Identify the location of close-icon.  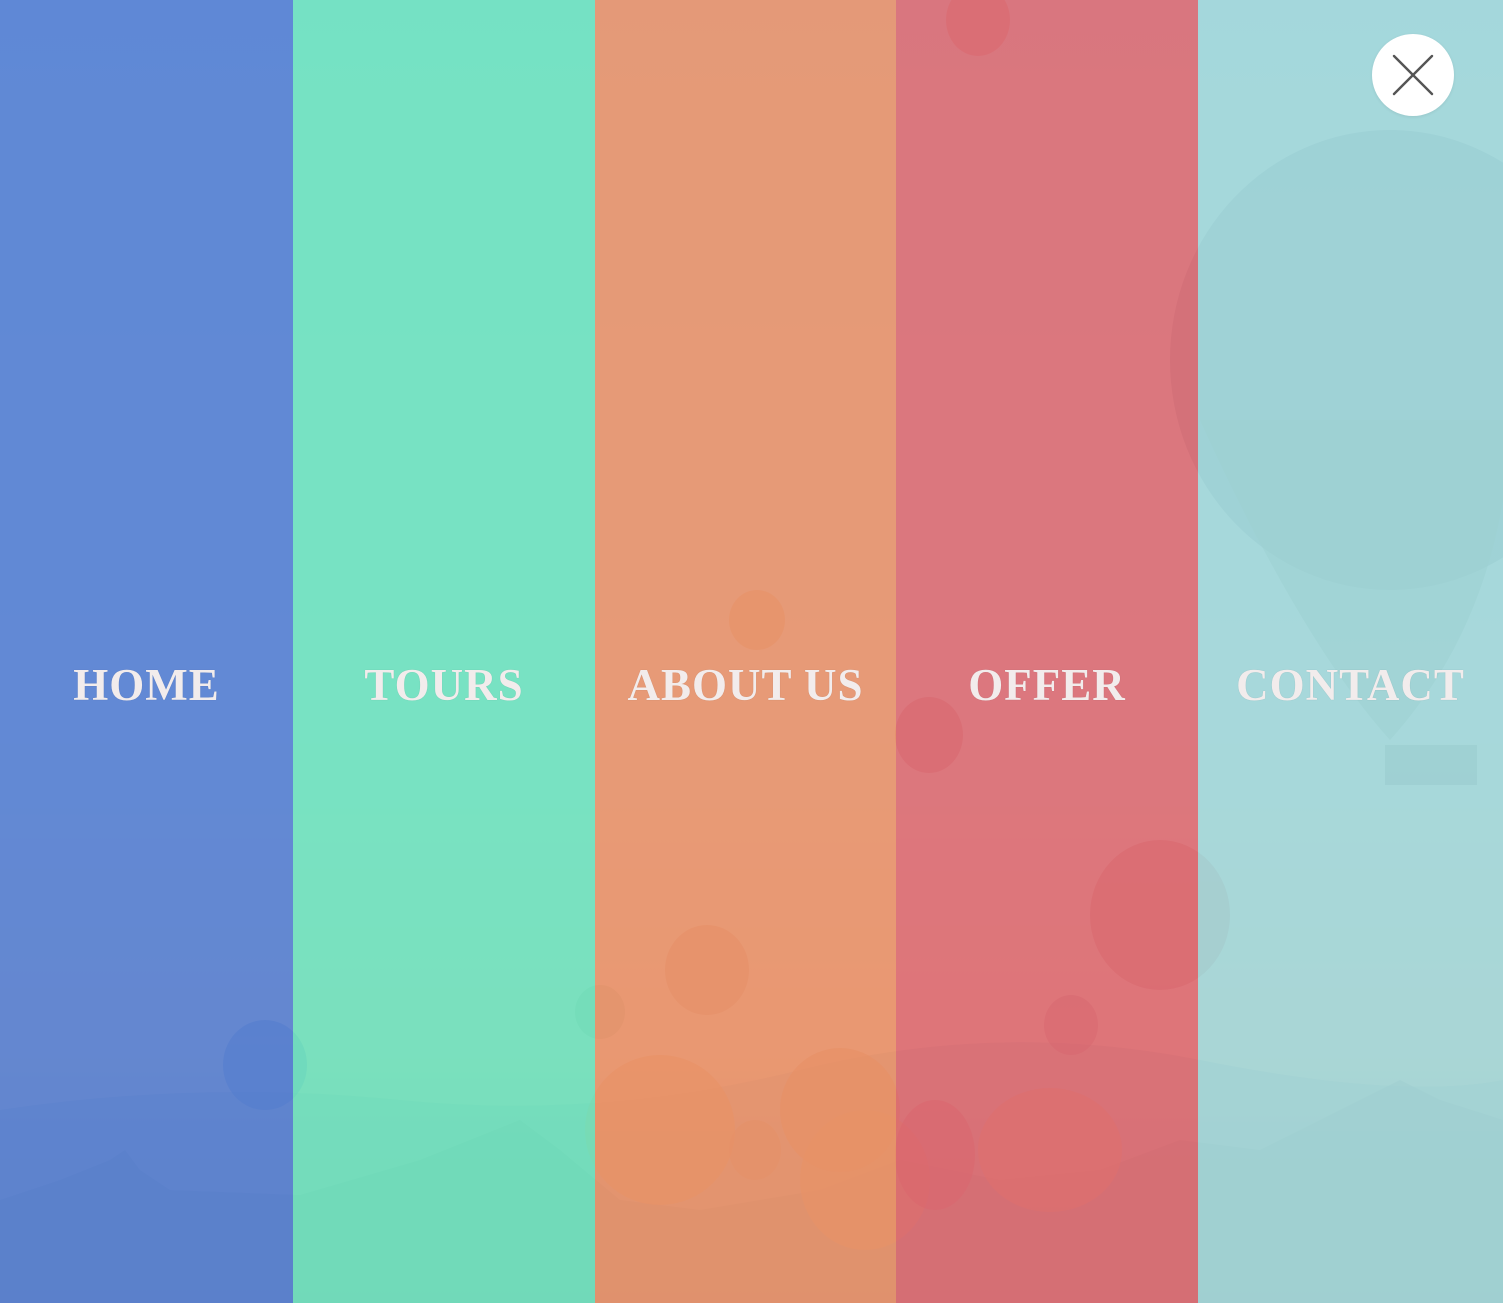
(1413, 75).